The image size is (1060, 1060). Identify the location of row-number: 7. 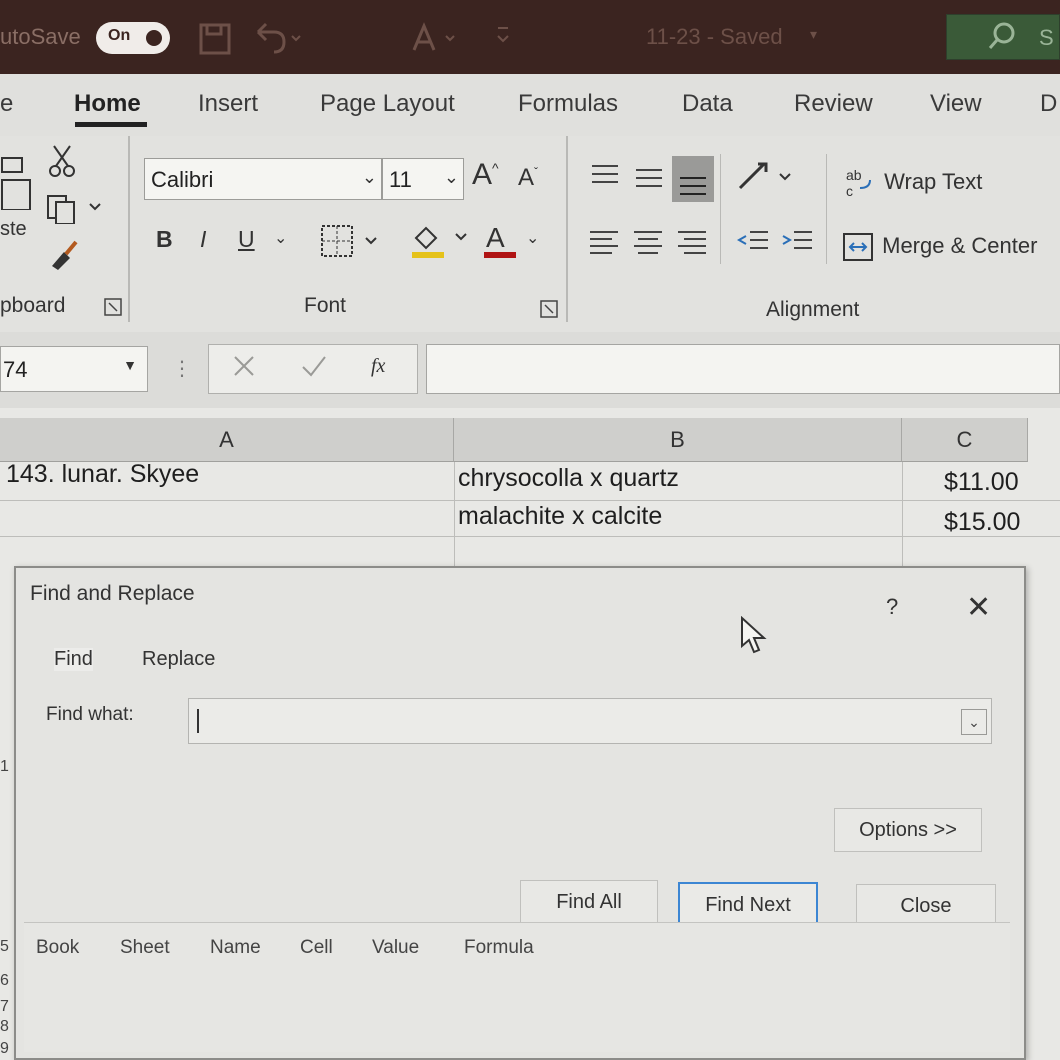
(4, 1007).